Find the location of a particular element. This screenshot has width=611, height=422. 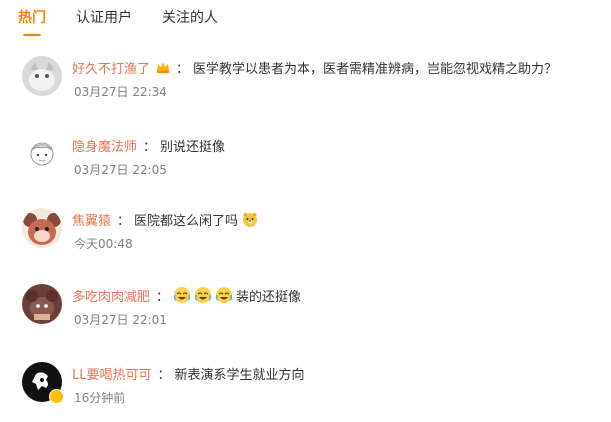

comment-text: 新表演系学生就业方向 is located at coordinates (239, 375).